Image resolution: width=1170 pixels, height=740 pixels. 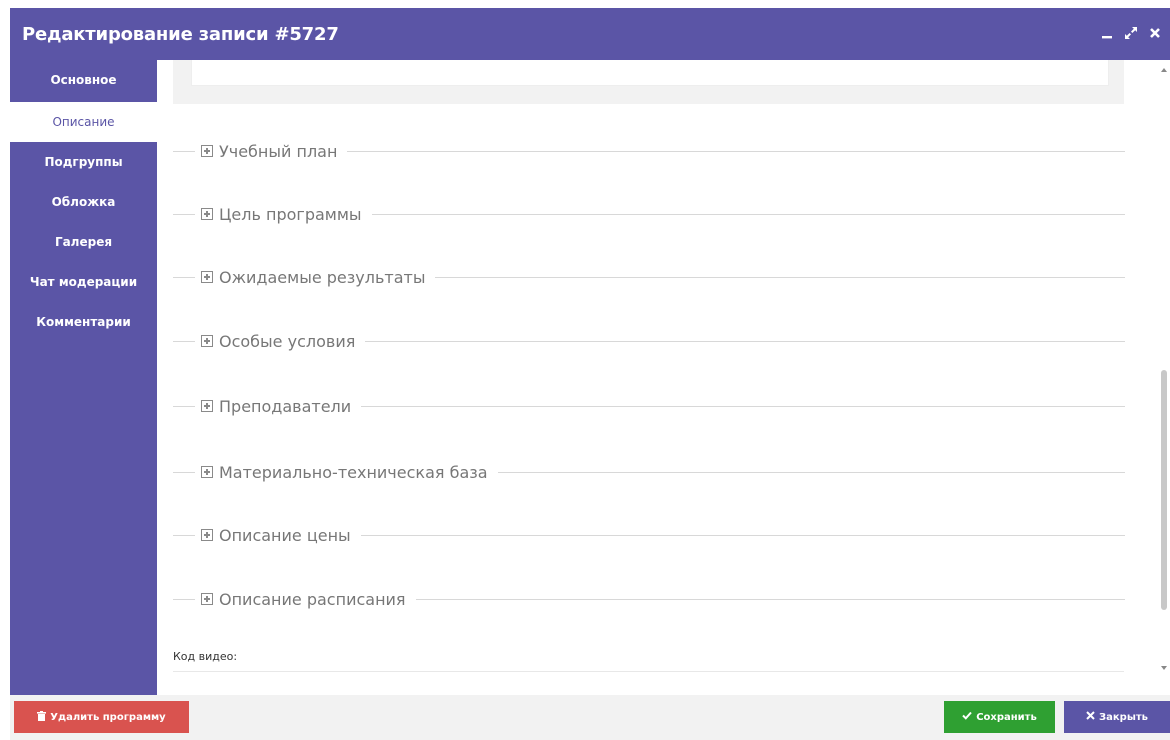 What do you see at coordinates (285, 535) in the screenshot?
I see `section-title: Описание цены` at bounding box center [285, 535].